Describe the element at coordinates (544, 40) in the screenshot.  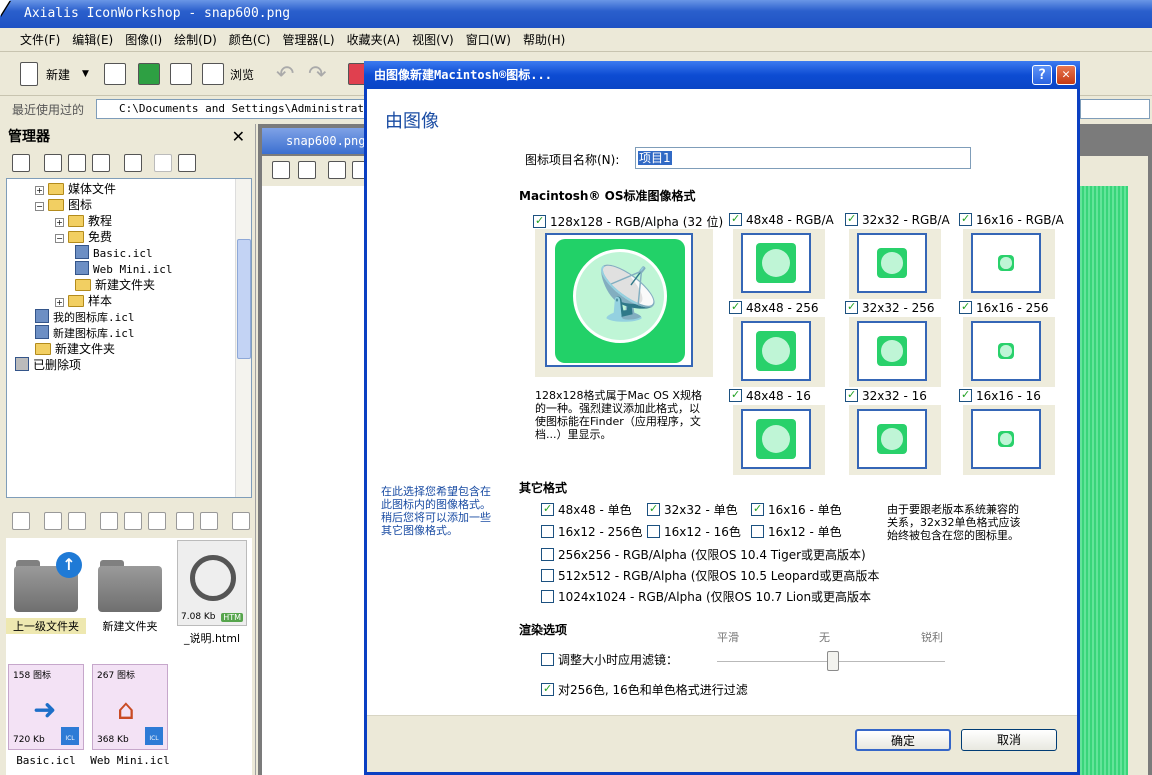
I see `menu-item: 帮助(H)` at that location.